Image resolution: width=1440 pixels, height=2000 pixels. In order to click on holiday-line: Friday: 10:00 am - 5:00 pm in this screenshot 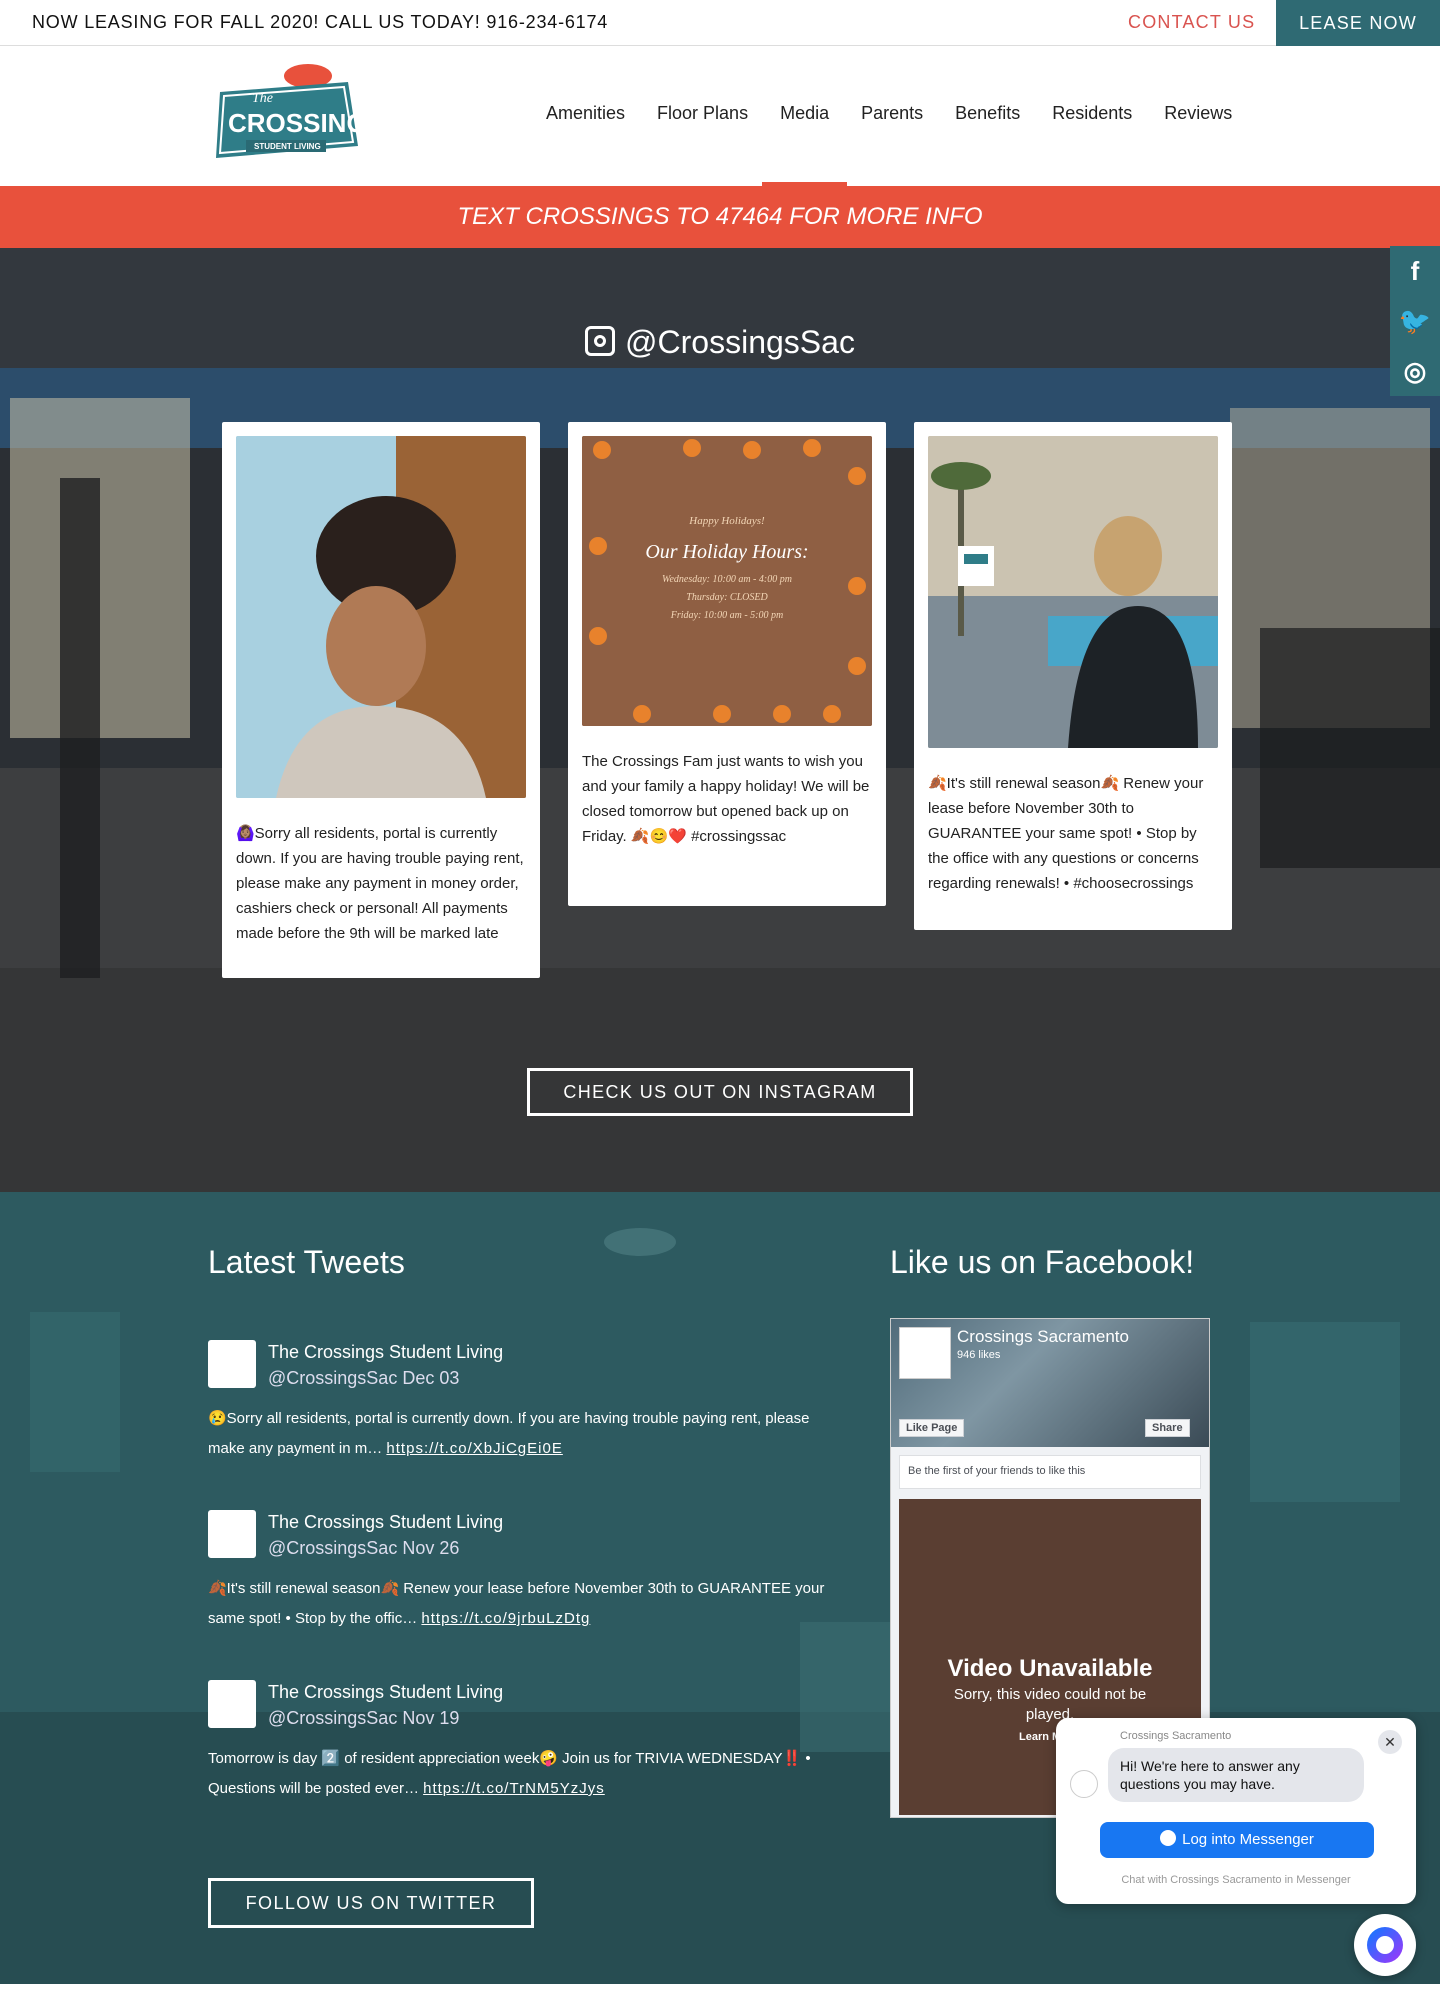, I will do `click(726, 615)`.